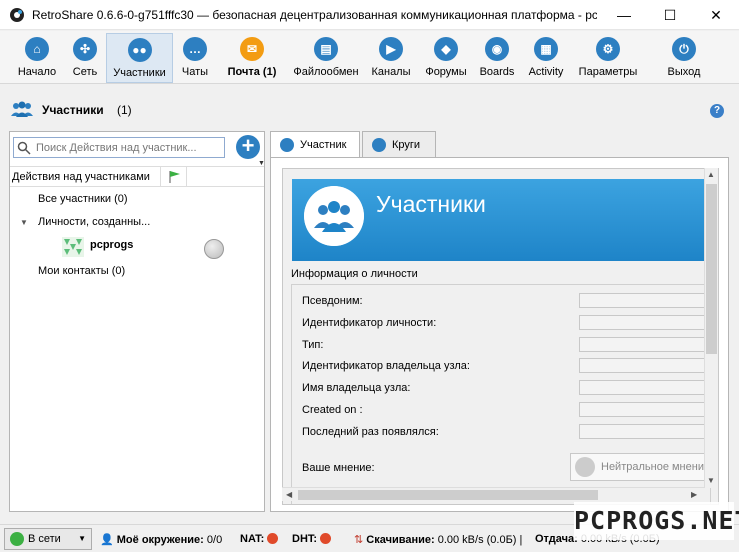 This screenshot has height=552, width=739. What do you see at coordinates (326, 538) in the screenshot?
I see `dht-indicator-icon` at bounding box center [326, 538].